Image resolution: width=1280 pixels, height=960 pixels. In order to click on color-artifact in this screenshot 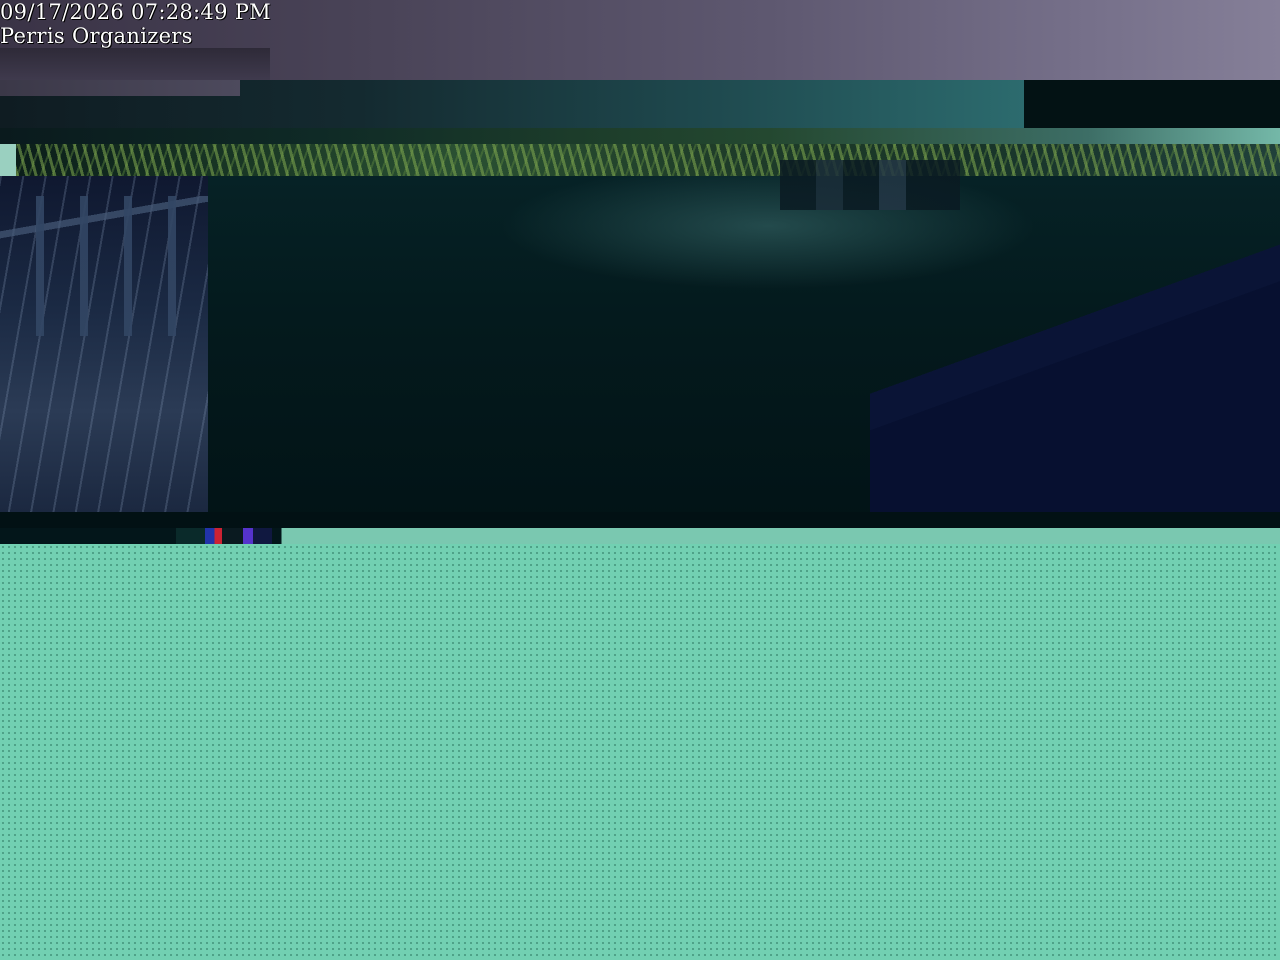, I will do `click(224, 536)`.